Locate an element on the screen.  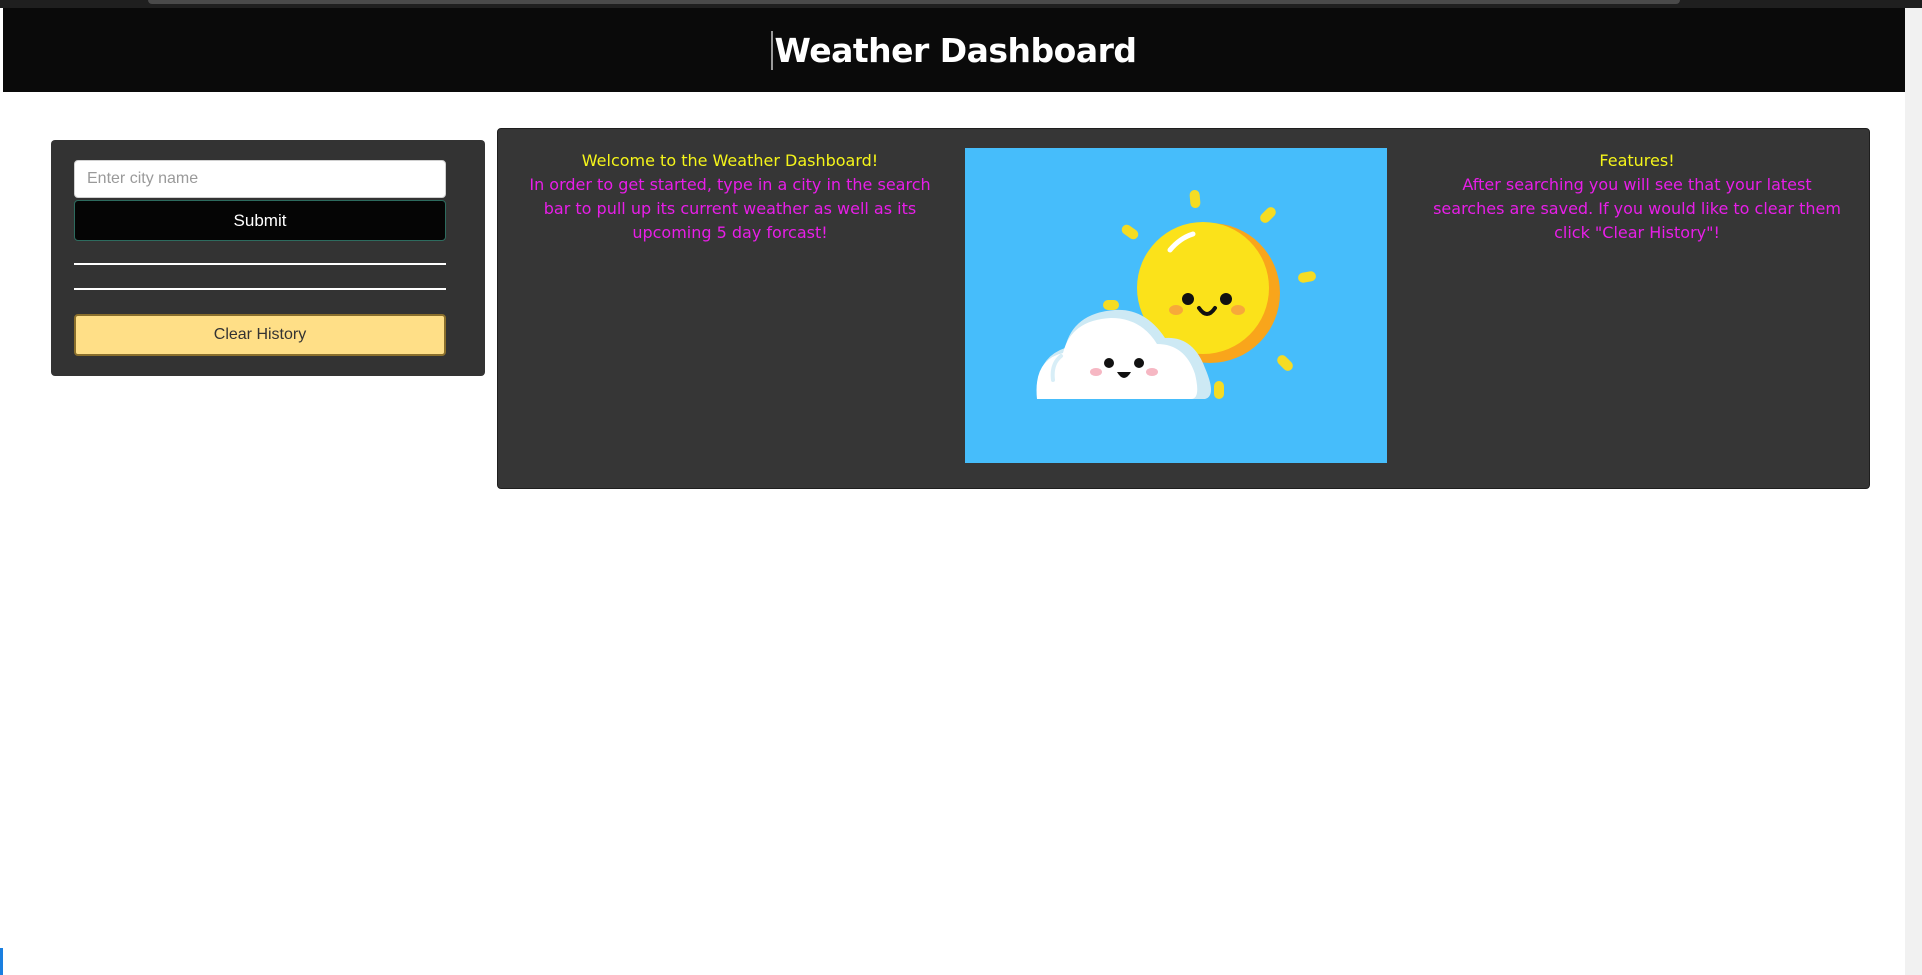
features-title: Features! is located at coordinates (1637, 160).